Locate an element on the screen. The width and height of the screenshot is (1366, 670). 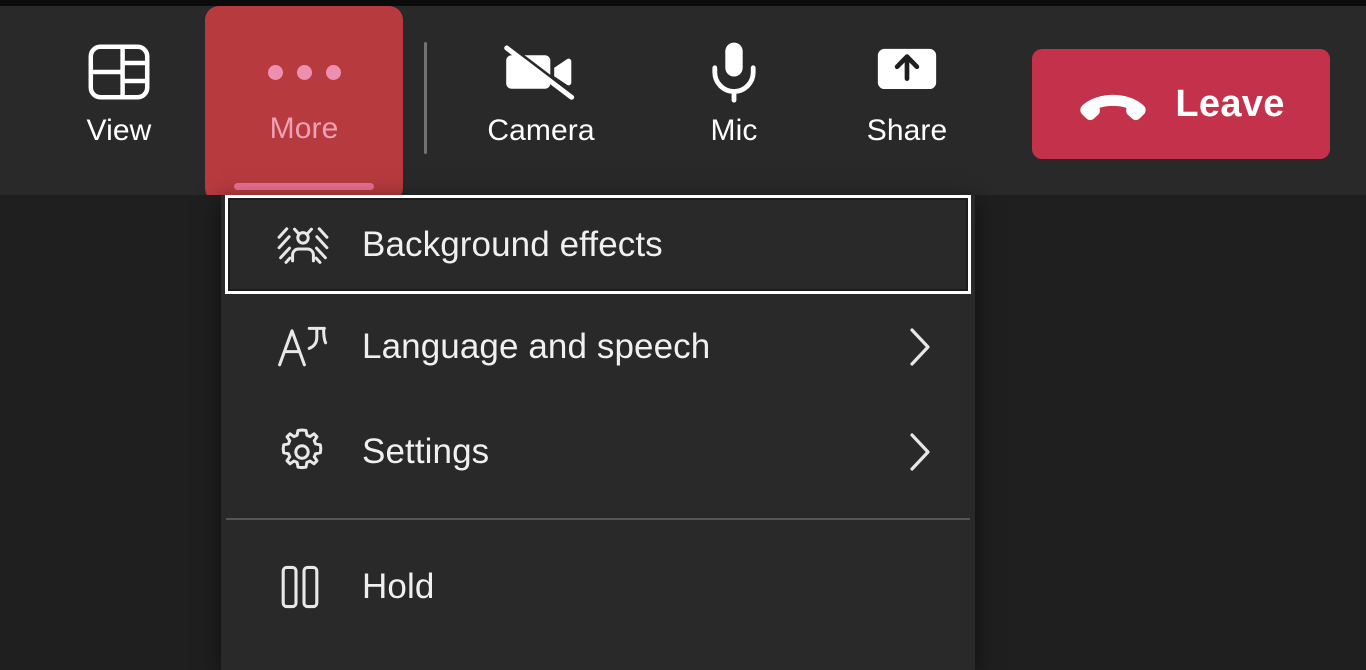
mic-button: Mic is located at coordinates (734, 102).